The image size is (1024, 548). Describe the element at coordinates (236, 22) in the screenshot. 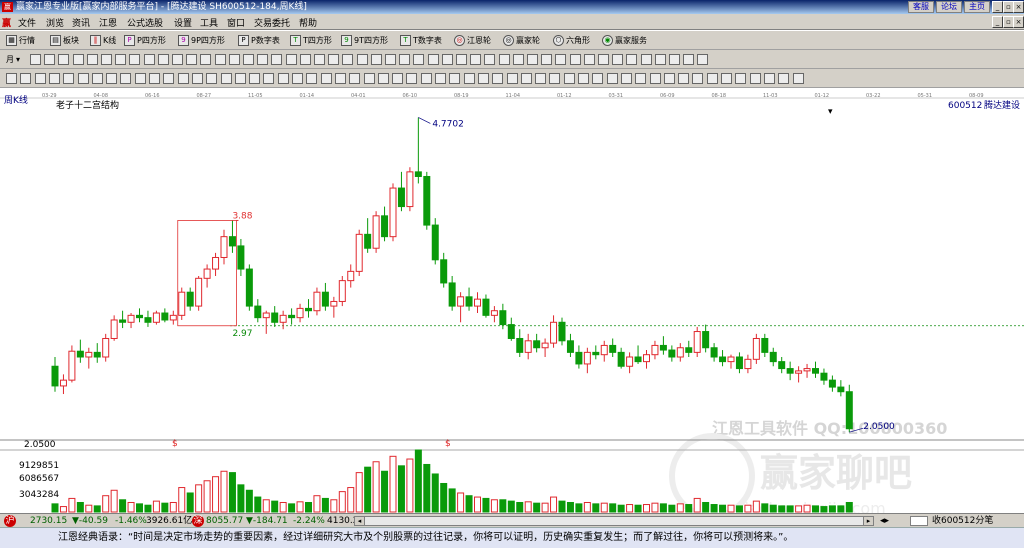

I see `menu-window: 窗口` at that location.